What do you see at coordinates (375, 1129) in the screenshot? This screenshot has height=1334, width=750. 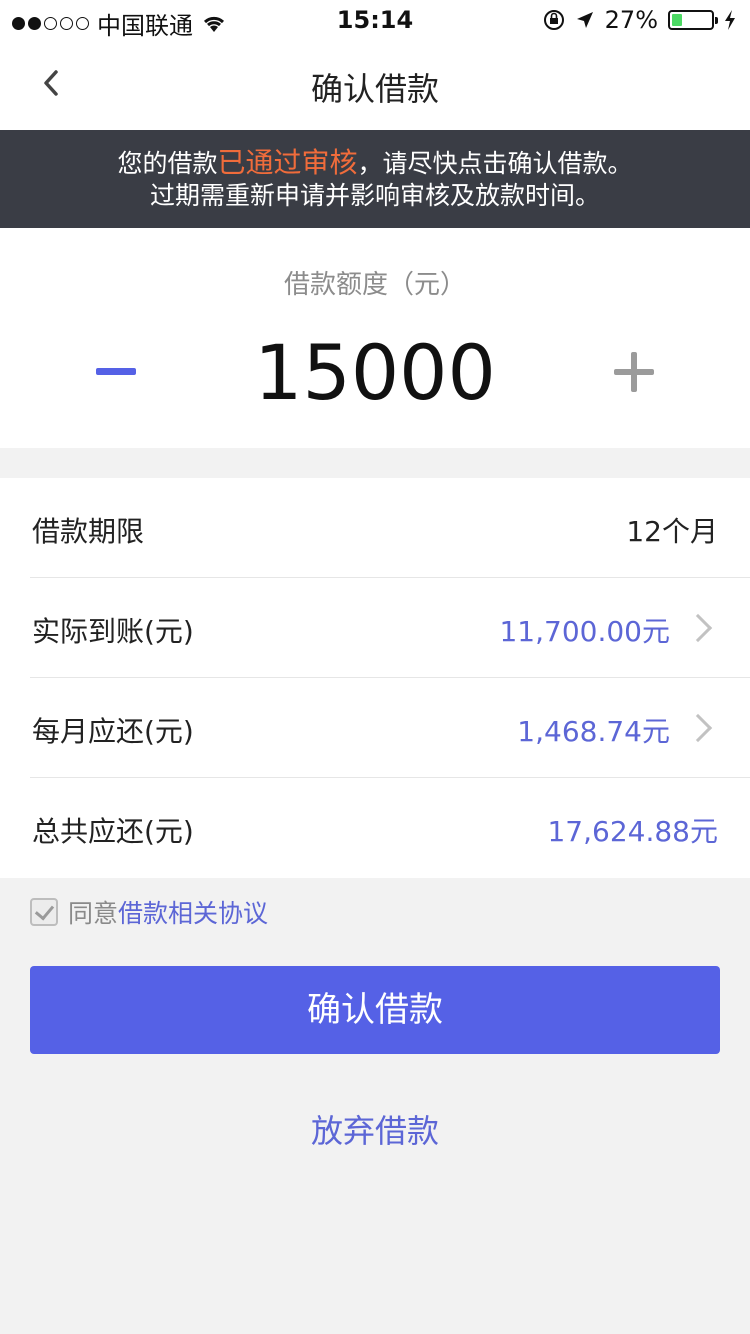 I see `abandon-loan-link: 放弃借款` at bounding box center [375, 1129].